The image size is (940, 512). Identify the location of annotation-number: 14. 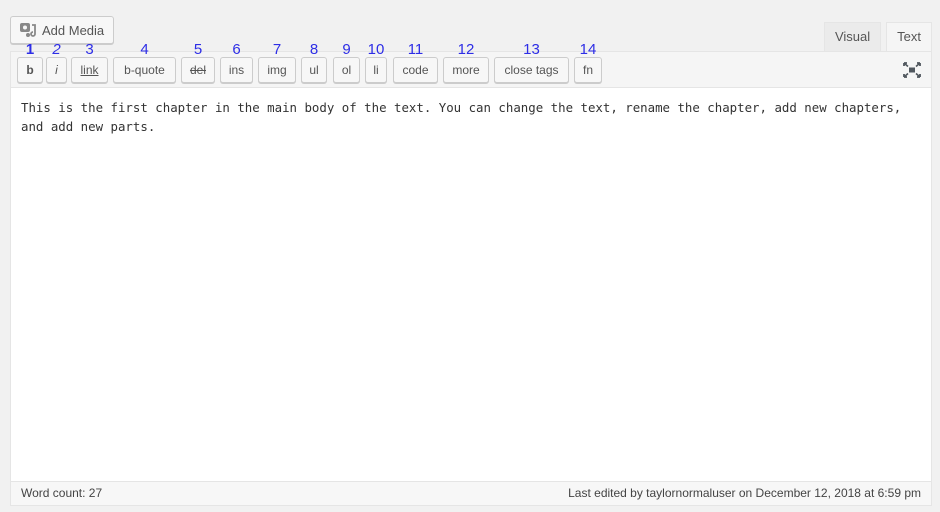
(588, 49).